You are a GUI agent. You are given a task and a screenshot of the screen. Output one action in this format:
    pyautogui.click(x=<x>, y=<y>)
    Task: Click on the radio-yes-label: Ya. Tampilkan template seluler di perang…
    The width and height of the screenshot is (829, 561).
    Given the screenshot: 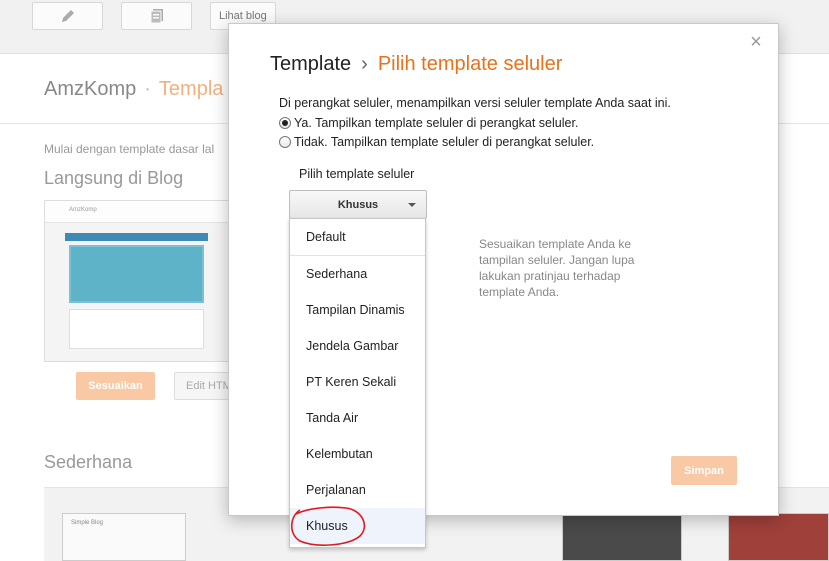 What is the action you would take?
    pyautogui.click(x=436, y=123)
    